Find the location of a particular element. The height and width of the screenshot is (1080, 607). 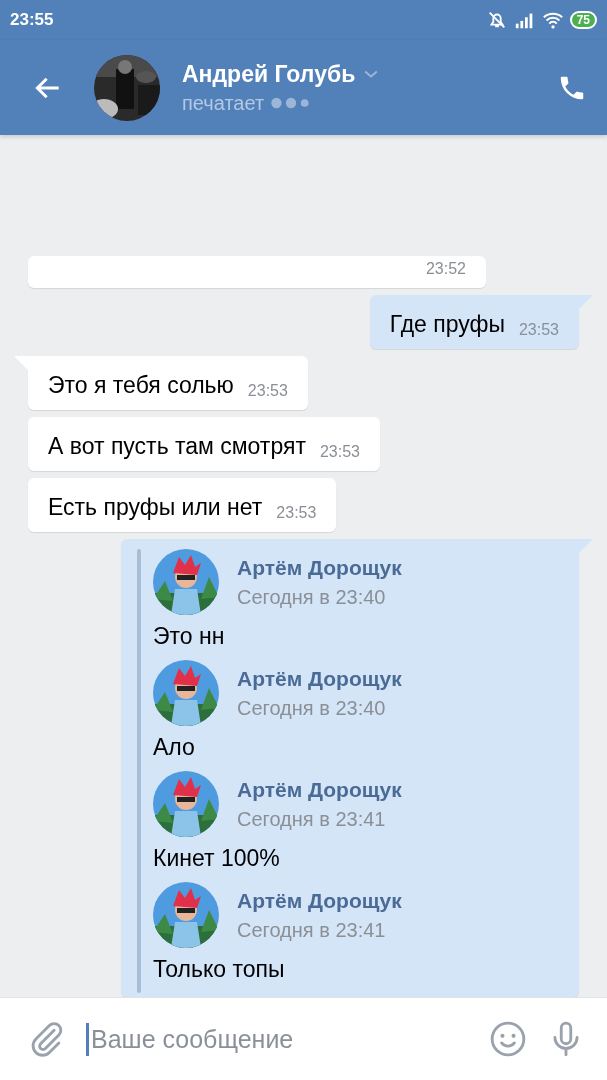

message-text: Есть пруфы или нет is located at coordinates (155, 507).